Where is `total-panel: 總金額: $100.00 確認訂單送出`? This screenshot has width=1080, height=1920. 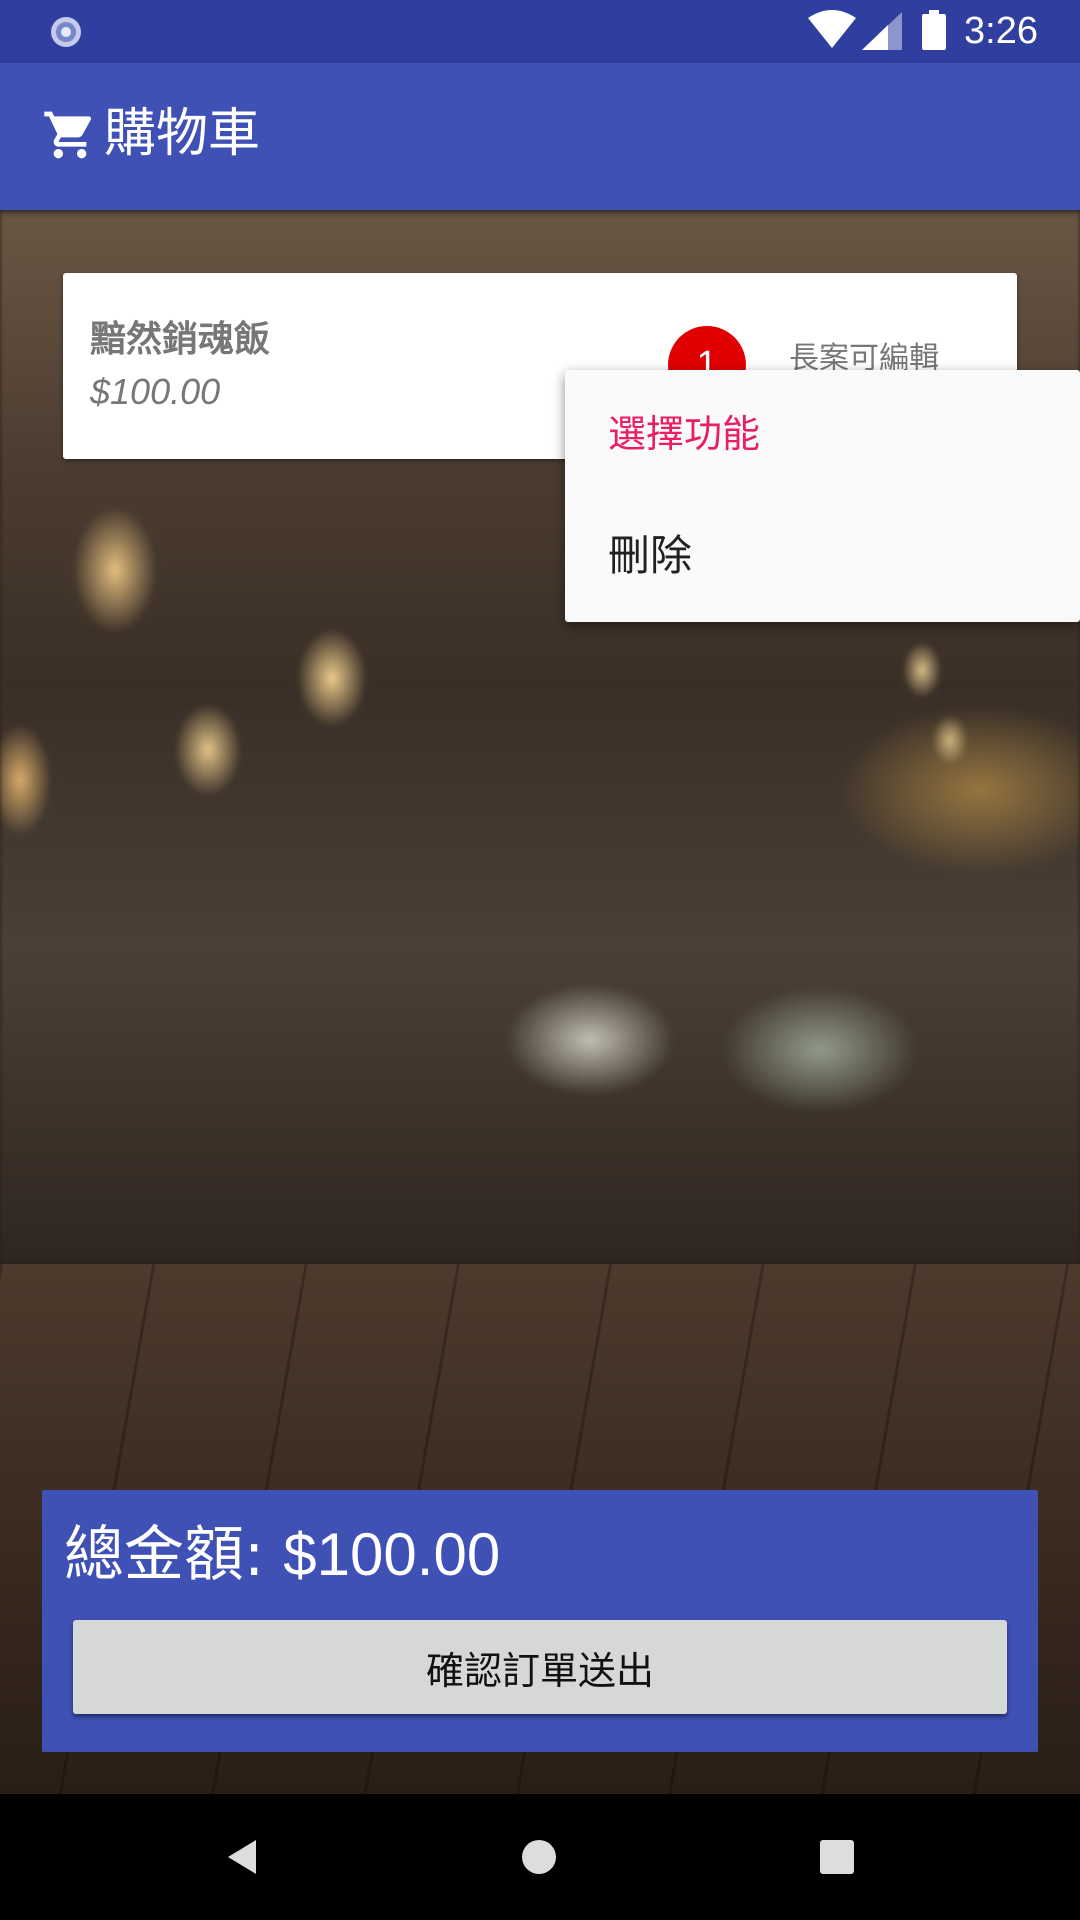
total-panel: 總金額: $100.00 確認訂單送出 is located at coordinates (540, 1621).